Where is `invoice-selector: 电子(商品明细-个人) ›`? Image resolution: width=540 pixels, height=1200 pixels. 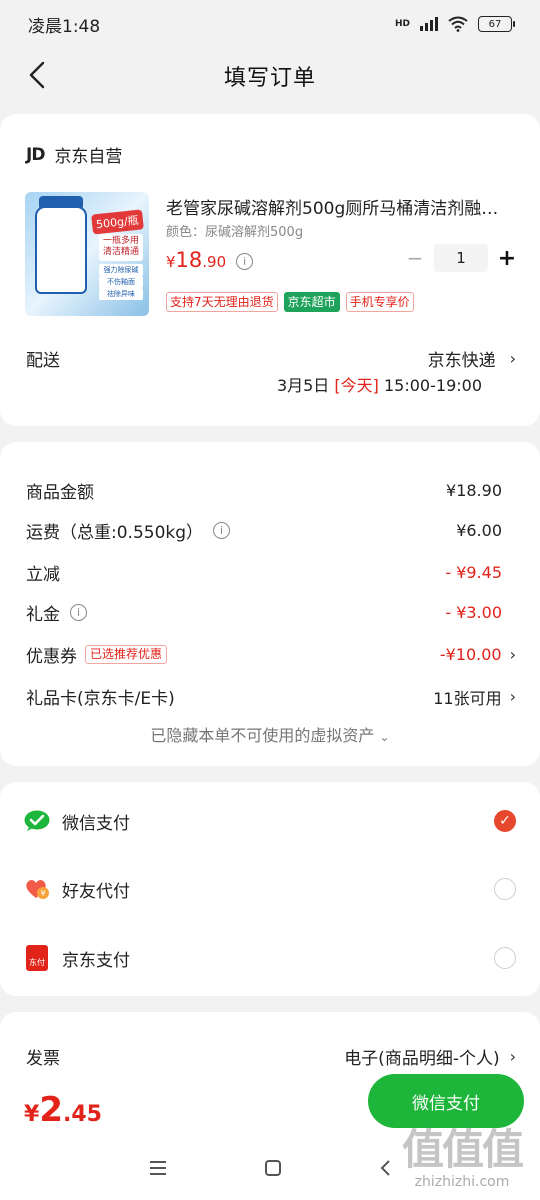
invoice-selector: 电子(商品明细-个人) › is located at coordinates (430, 1056).